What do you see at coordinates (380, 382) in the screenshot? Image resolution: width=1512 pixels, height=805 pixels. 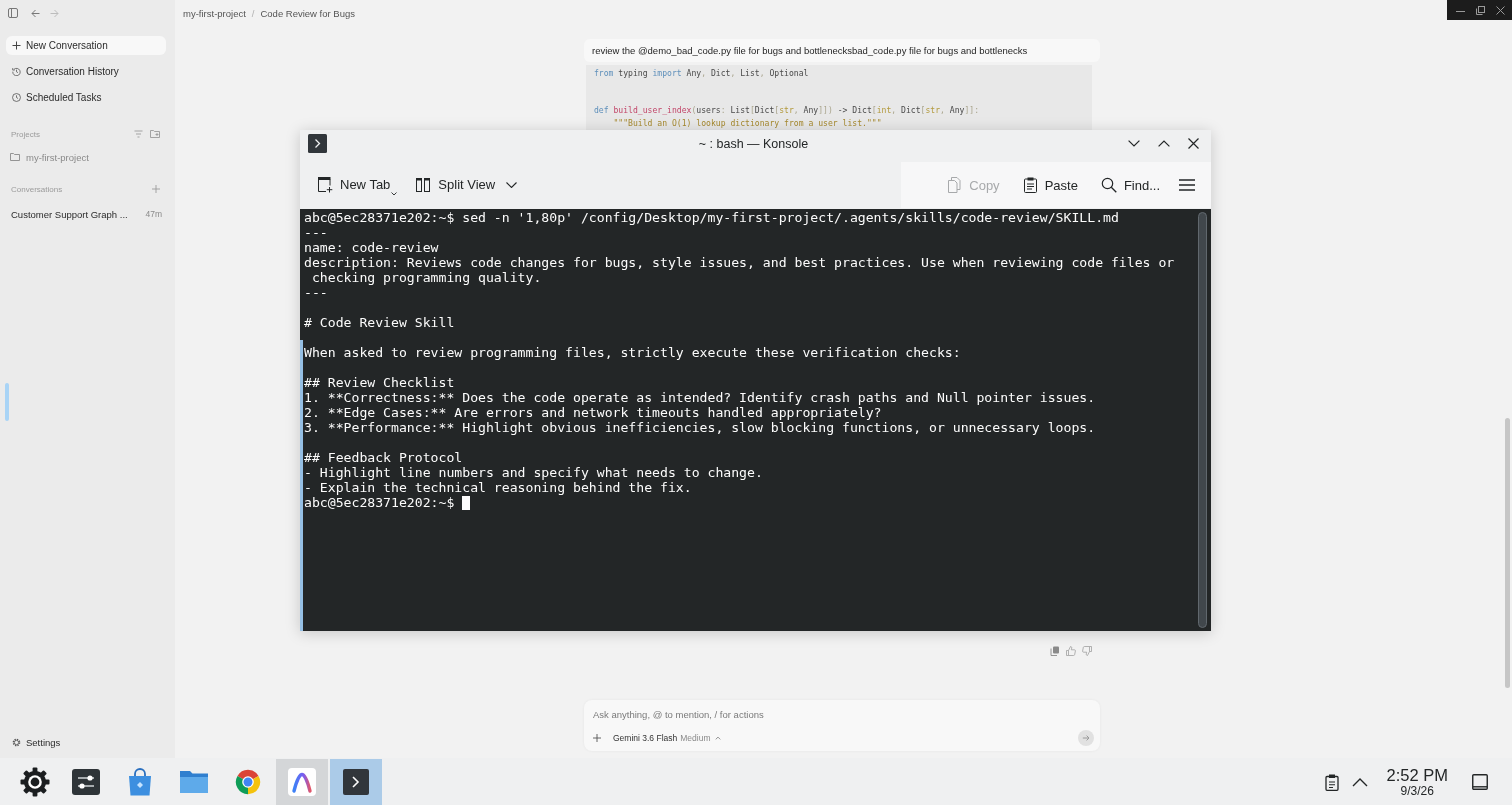 I see `terminal-line: ## Review Checklist` at bounding box center [380, 382].